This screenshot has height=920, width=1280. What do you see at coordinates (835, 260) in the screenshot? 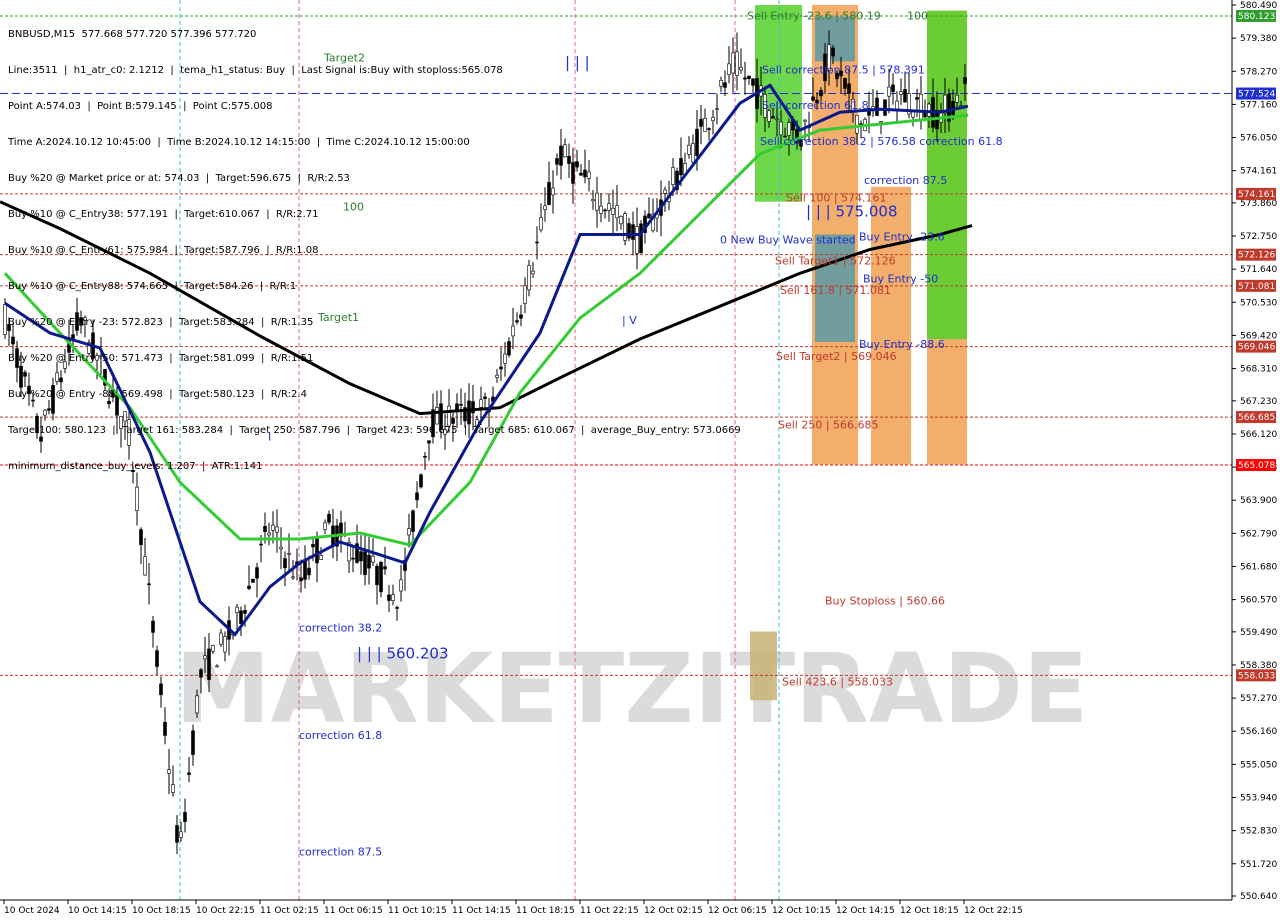
I see `chart-annotation: Sell Target1 | 572.126` at bounding box center [835, 260].